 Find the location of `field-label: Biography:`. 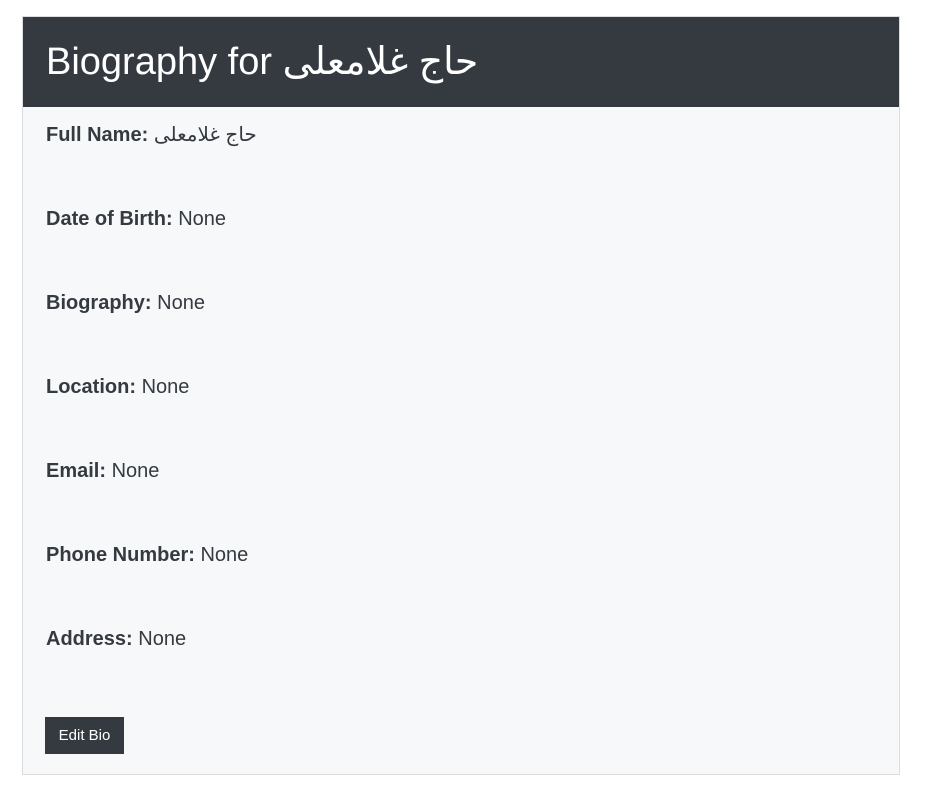

field-label: Biography: is located at coordinates (99, 303).